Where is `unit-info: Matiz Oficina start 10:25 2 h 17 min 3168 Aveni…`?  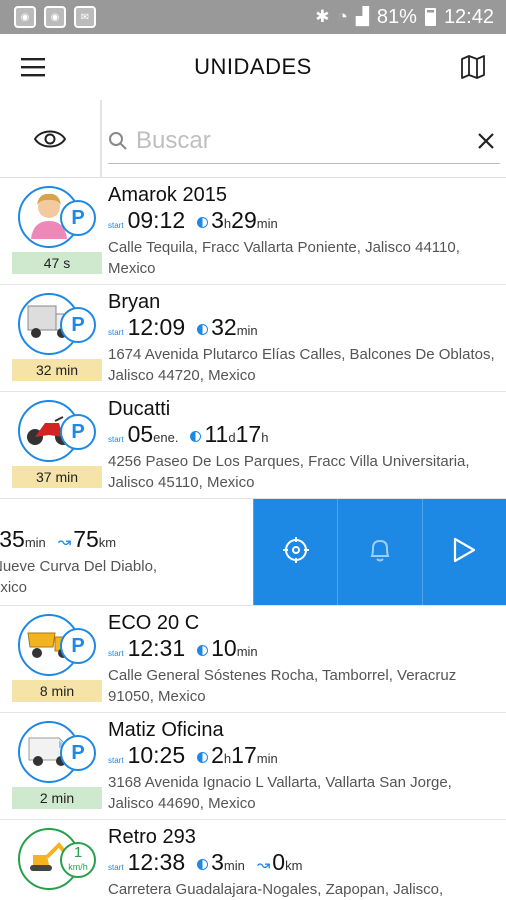
unit-info: Matiz Oficina start 10:25 2 h 17 min 3168 Aveni… is located at coordinates (304, 766).